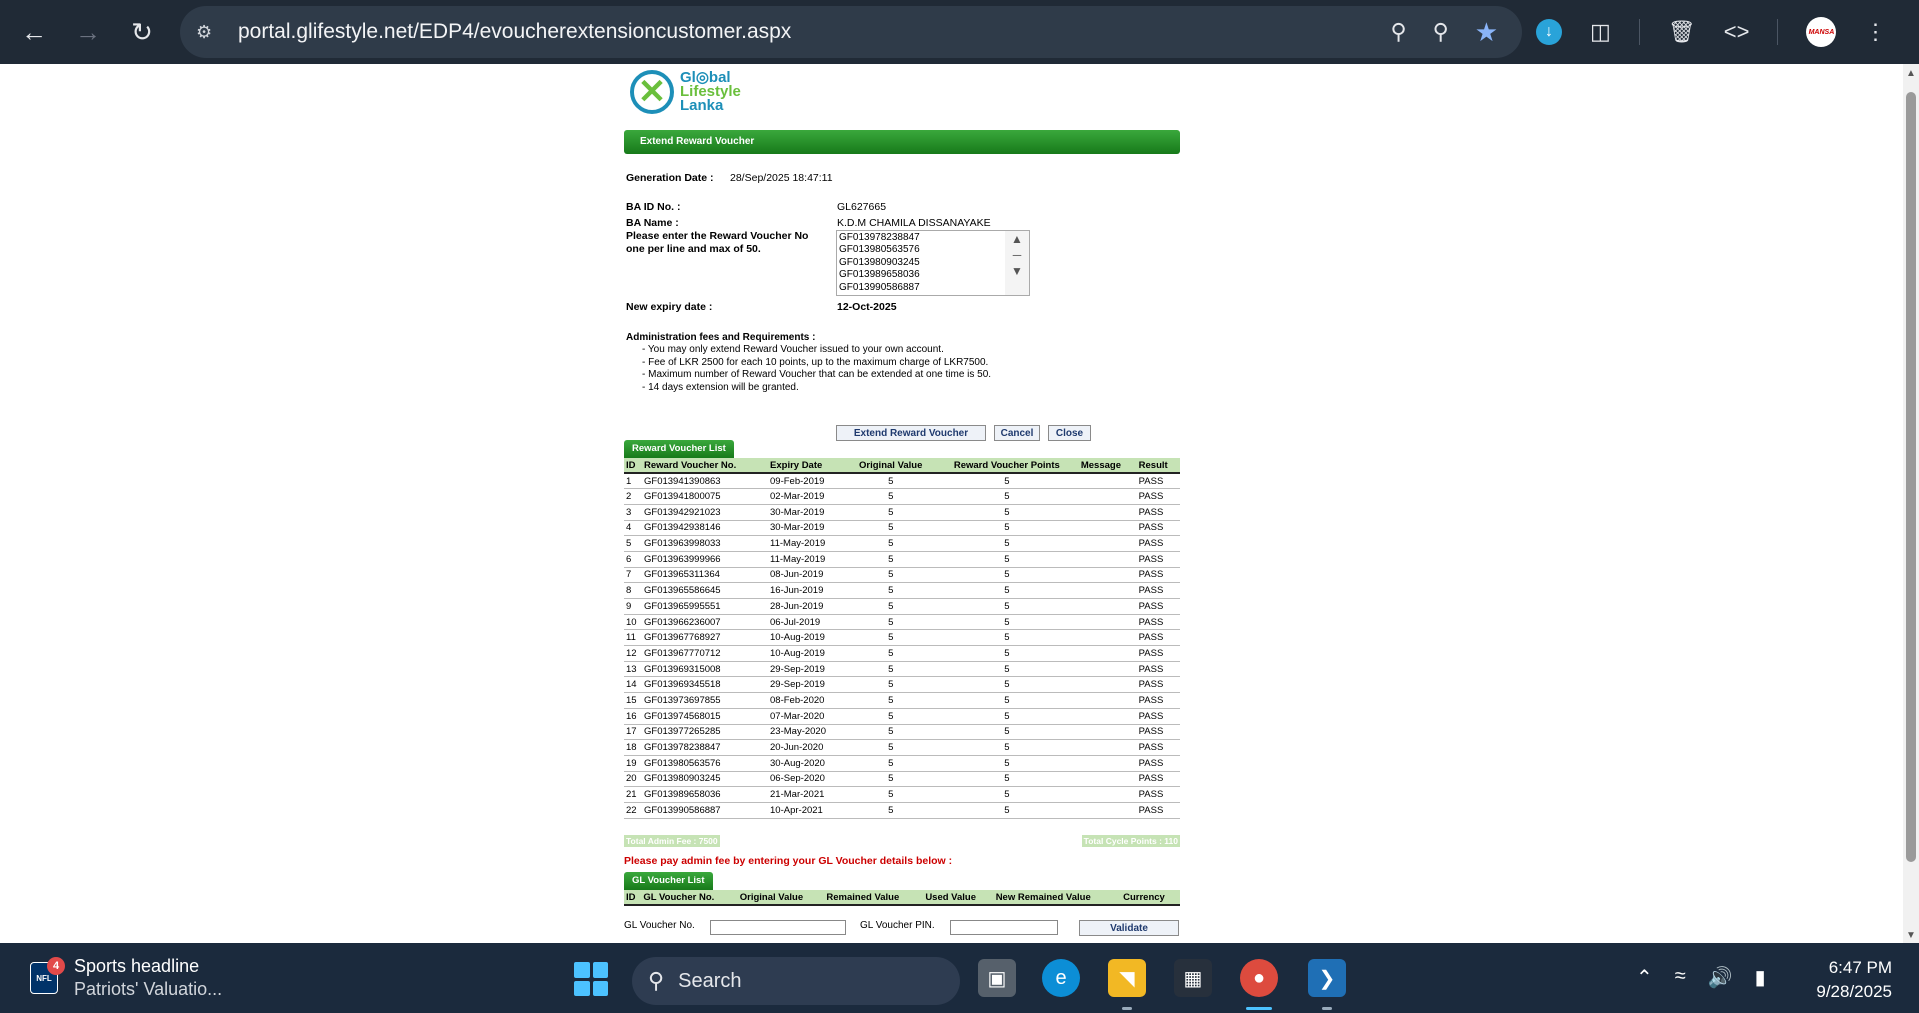 The image size is (1919, 1013). Describe the element at coordinates (1259, 978) in the screenshot. I see `chrome-icon: ●` at that location.